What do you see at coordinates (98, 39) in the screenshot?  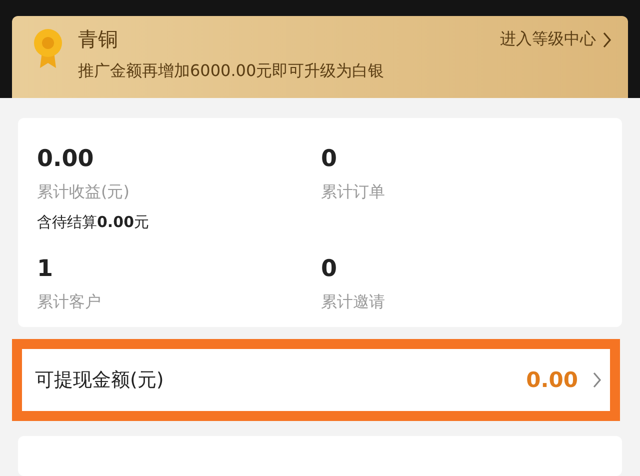 I see `level-name: 青铜` at bounding box center [98, 39].